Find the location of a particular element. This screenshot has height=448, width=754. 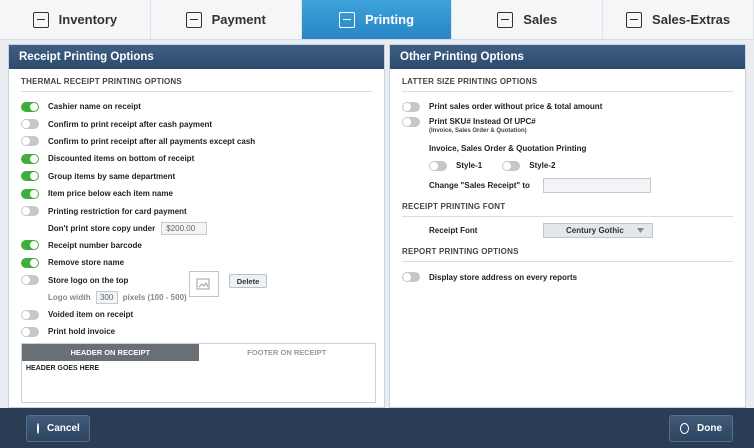

cancel-button: Cancel is located at coordinates (58, 428).